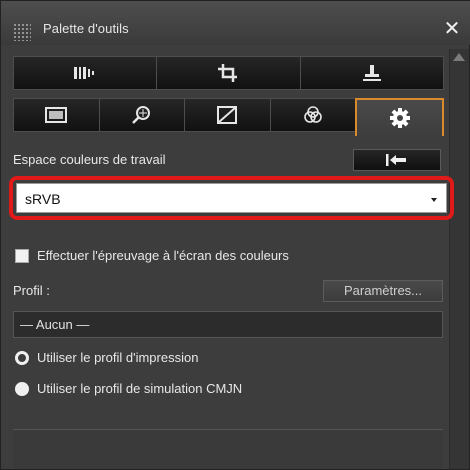 The height and width of the screenshot is (470, 470). What do you see at coordinates (43, 199) in the screenshot?
I see `working-space-value: sRVB` at bounding box center [43, 199].